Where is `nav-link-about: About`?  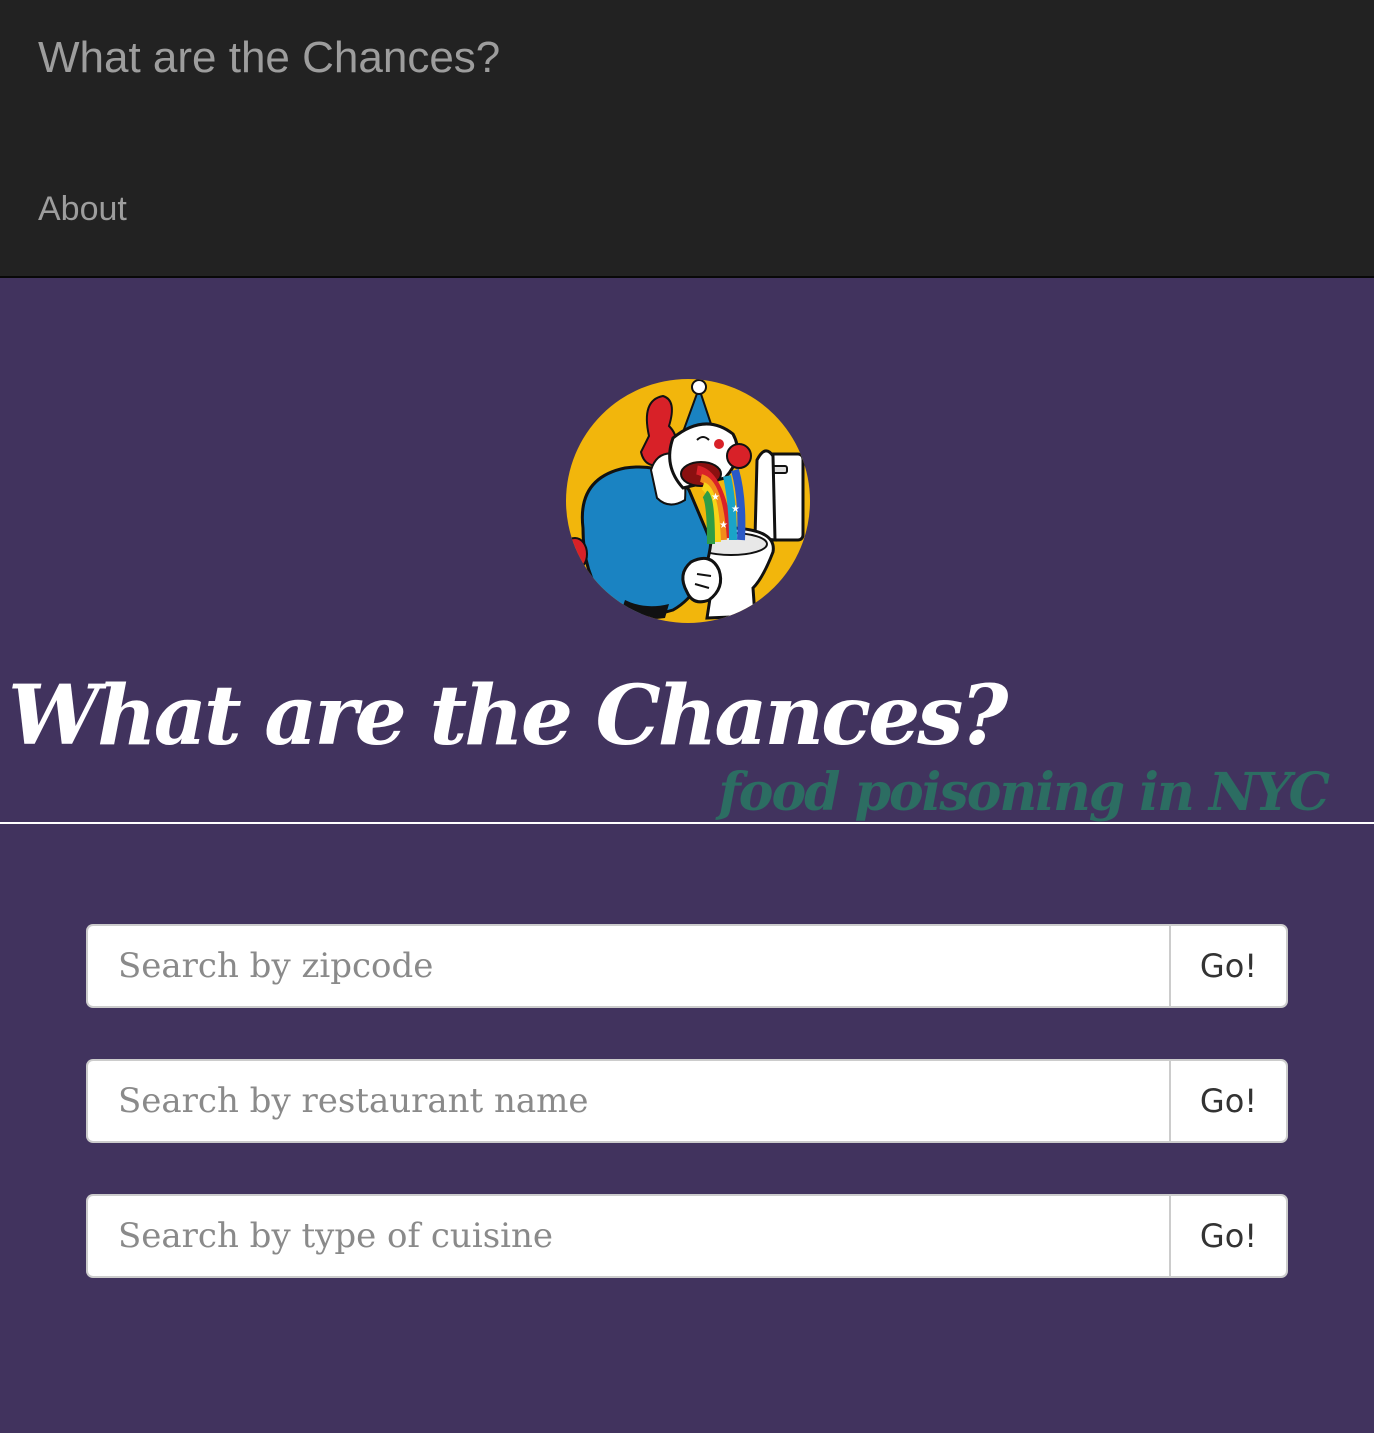
nav-link-about: About is located at coordinates (82, 209).